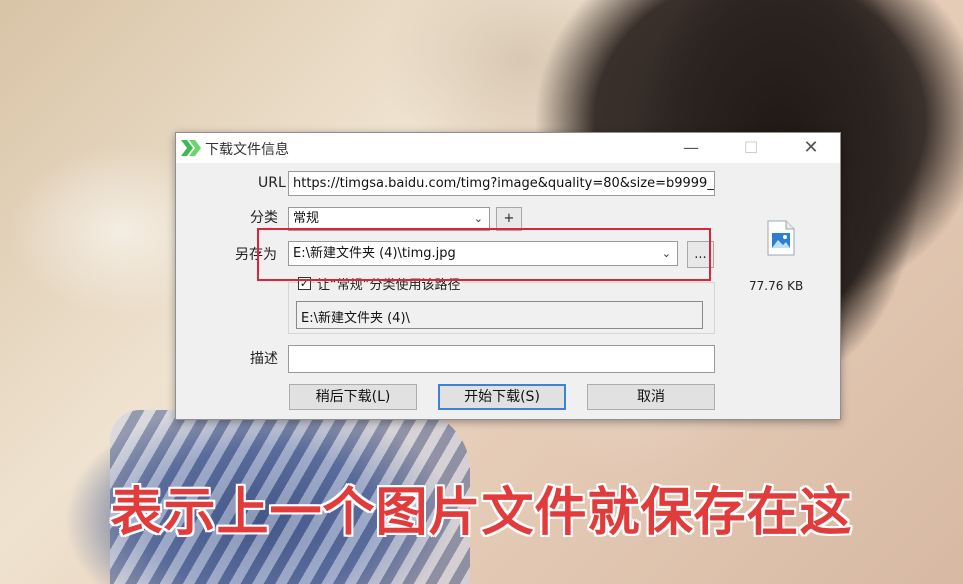  I want to click on download-later-button: 稍后下载(L), so click(353, 397).